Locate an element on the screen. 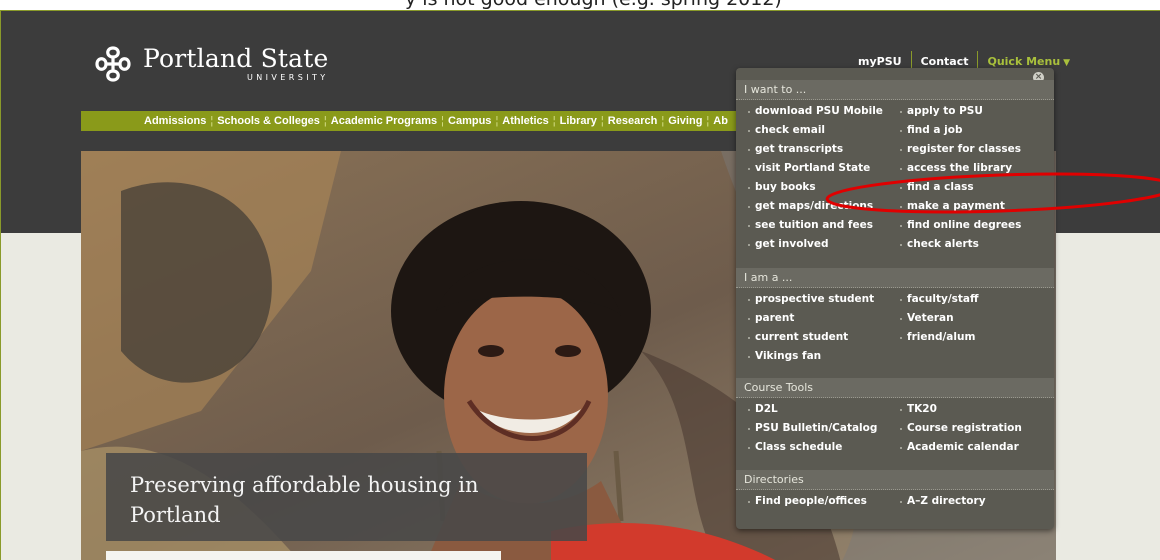 This screenshot has width=1160, height=560. quick-menu-link: Find people/offices is located at coordinates (824, 501).